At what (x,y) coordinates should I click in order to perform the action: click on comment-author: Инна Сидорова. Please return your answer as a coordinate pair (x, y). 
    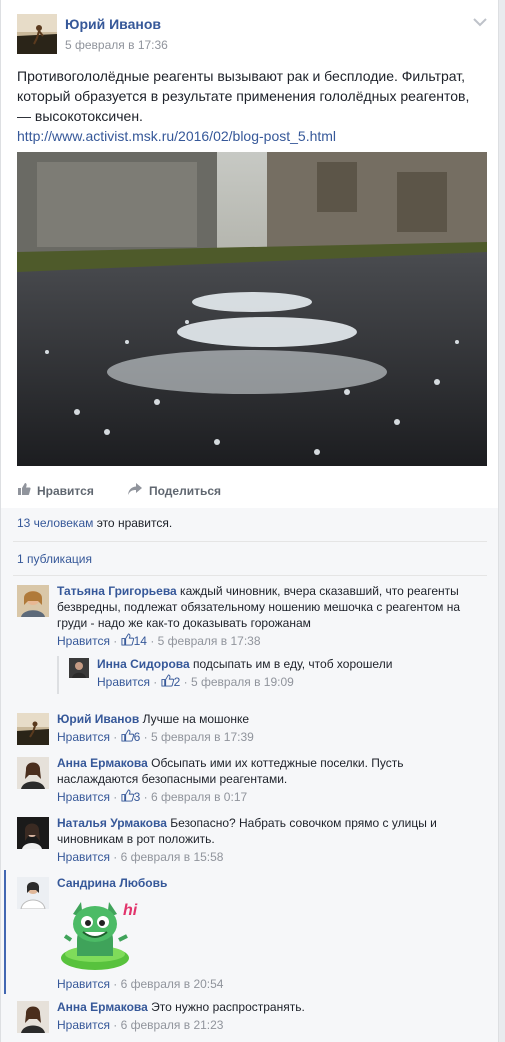
    Looking at the image, I should click on (143, 664).